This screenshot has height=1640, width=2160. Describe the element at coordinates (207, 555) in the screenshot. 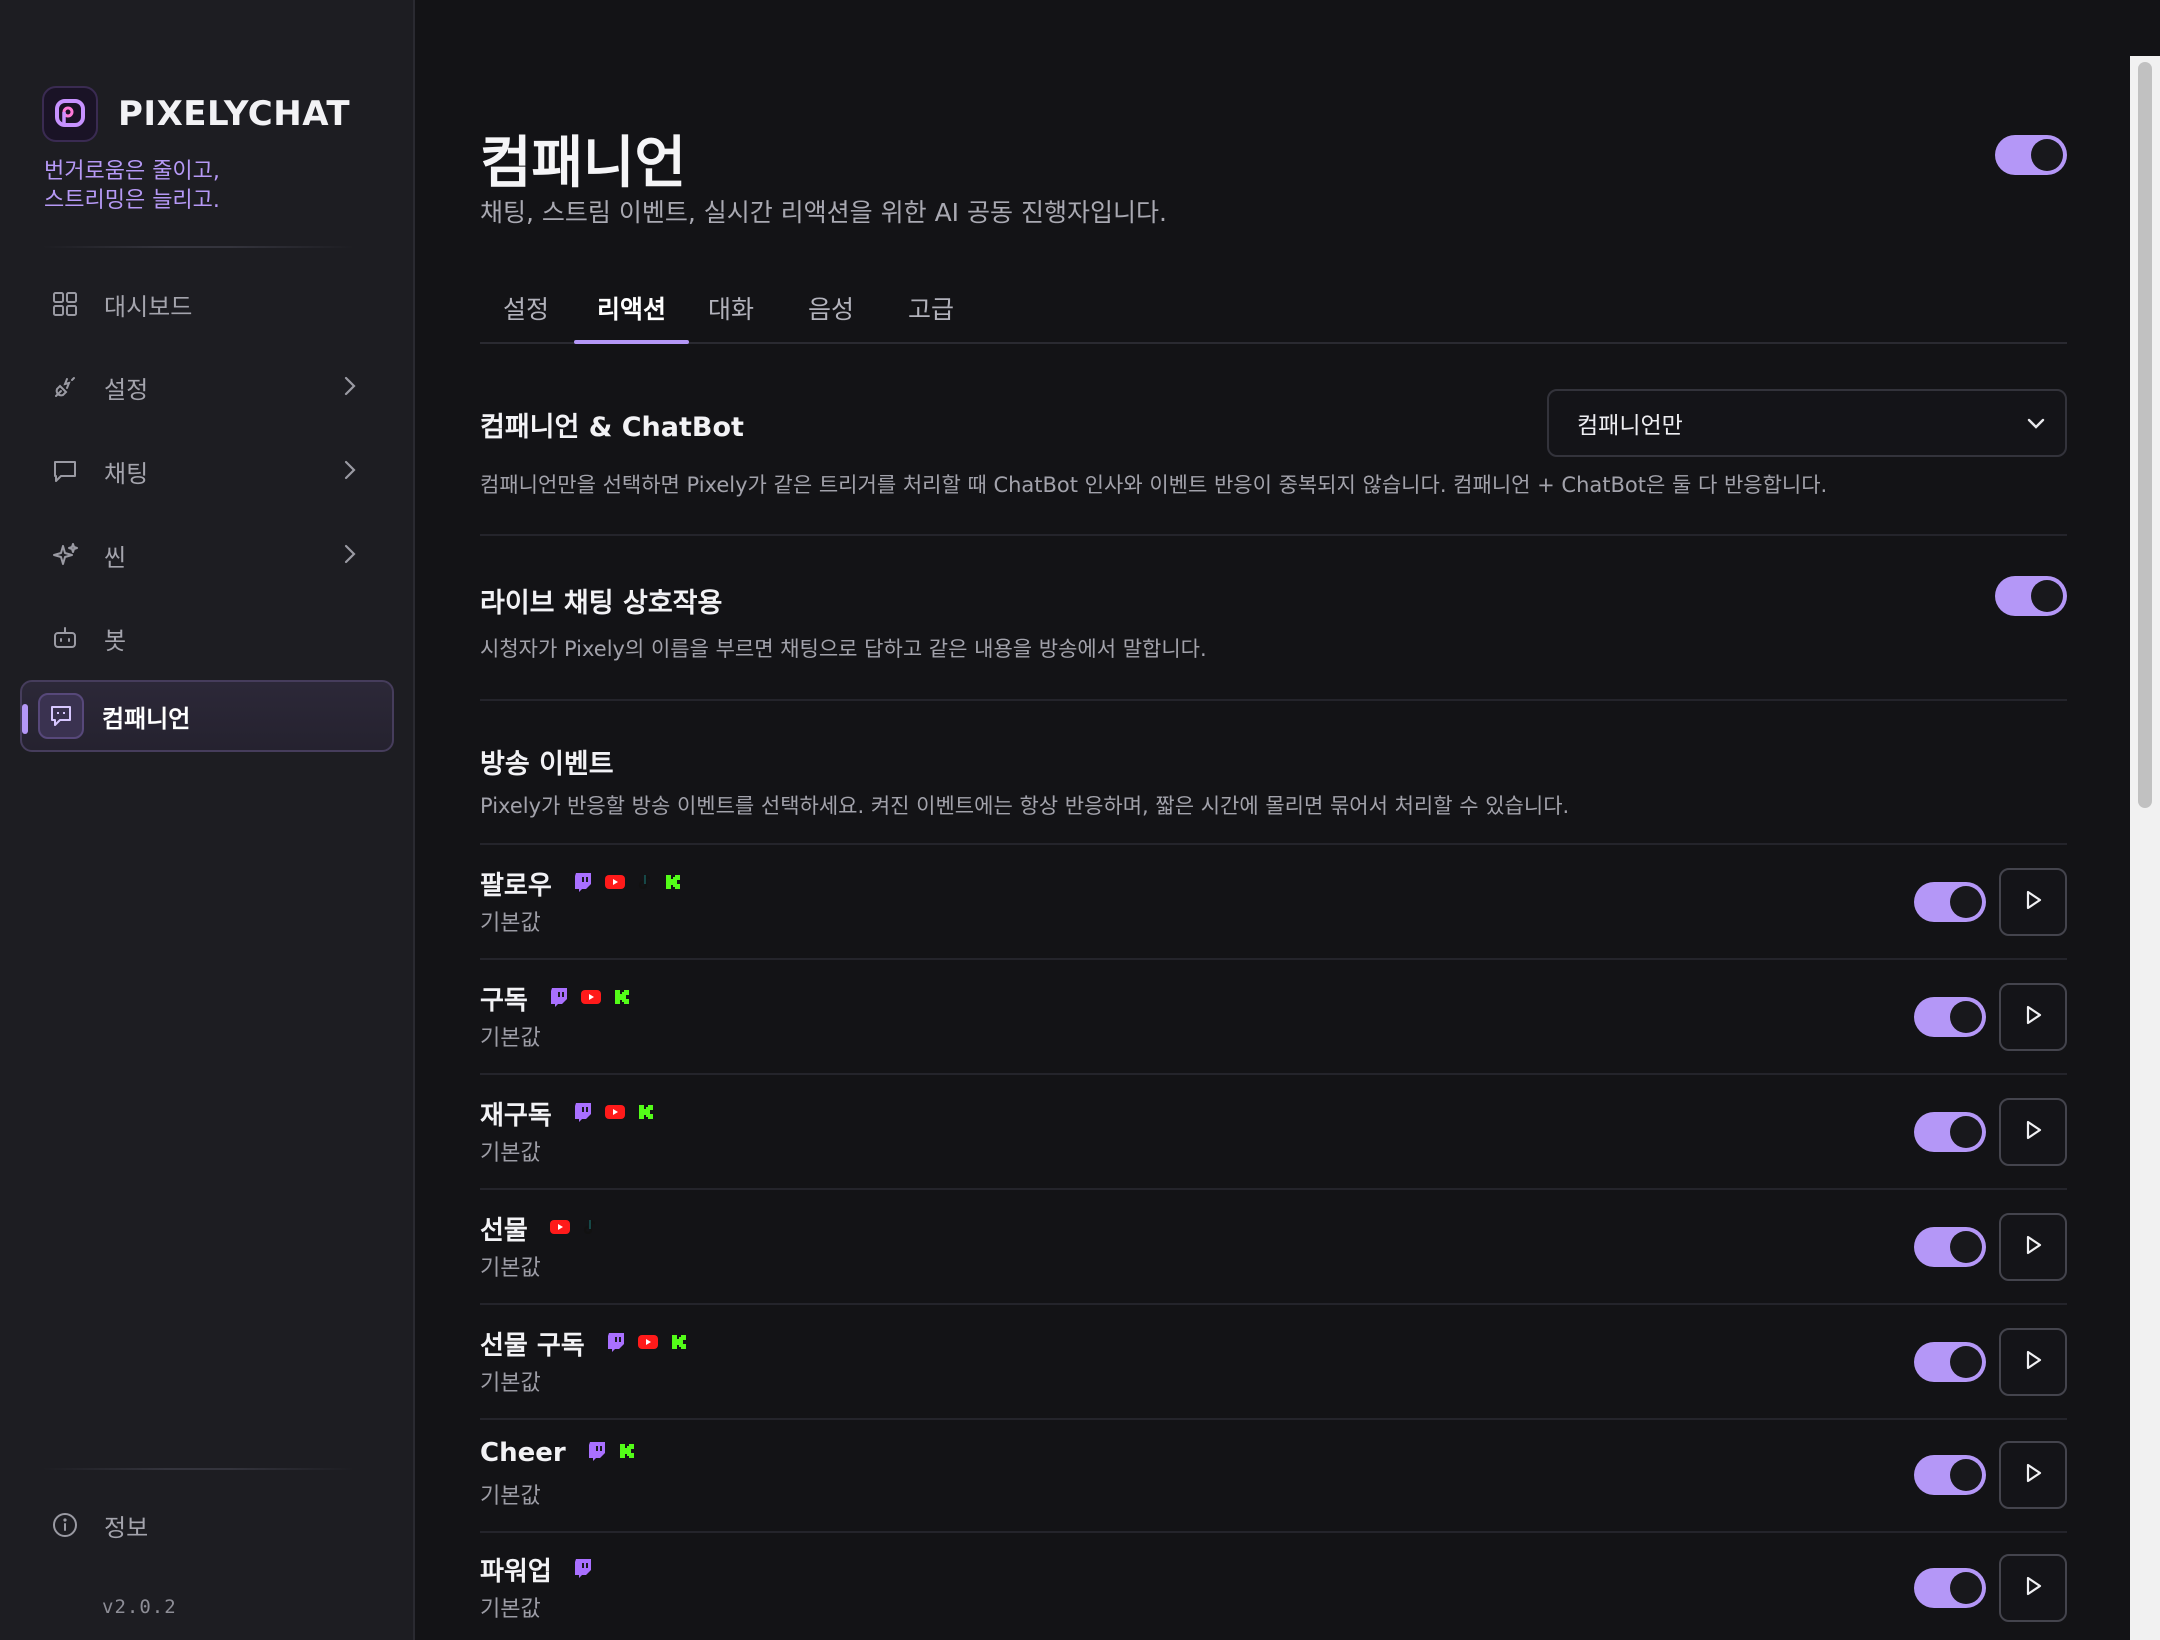

I see `sidebar-item-scenes: 씬` at that location.